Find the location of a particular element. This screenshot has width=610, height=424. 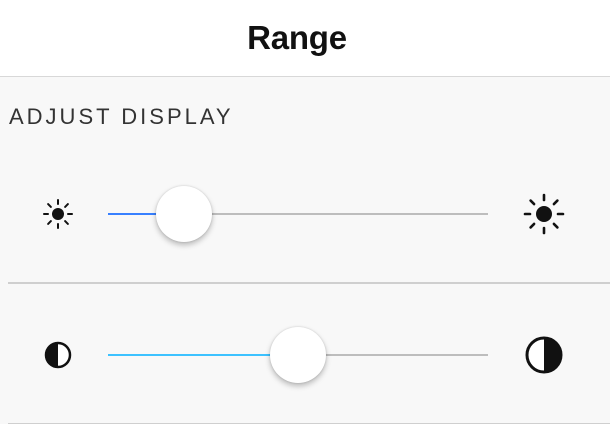

contrast-large-icon is located at coordinates (544, 355).